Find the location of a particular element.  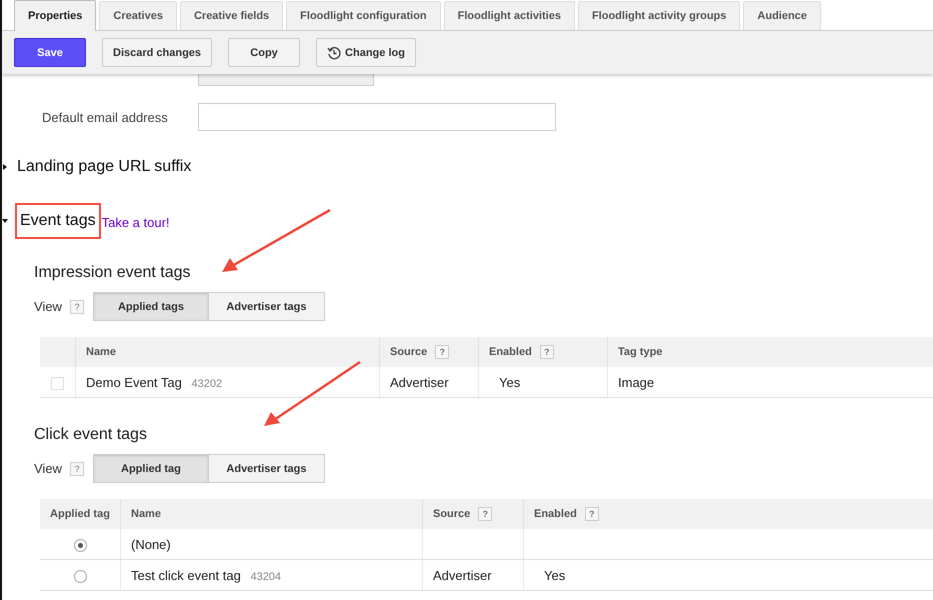

view-toggle: Applied tag is located at coordinates (150, 468).